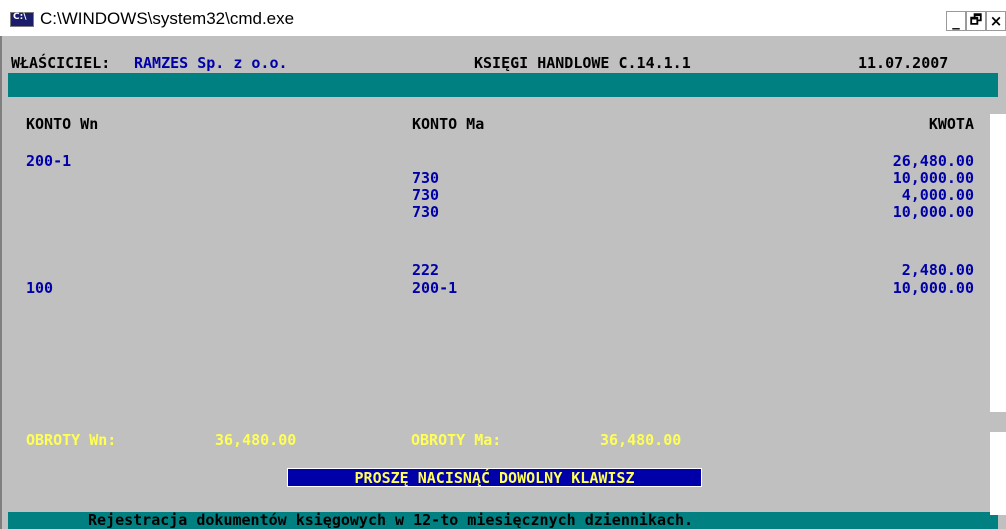 The image size is (1006, 529). Describe the element at coordinates (933, 178) in the screenshot. I see `row-2-kwota: 10,000.00` at that location.